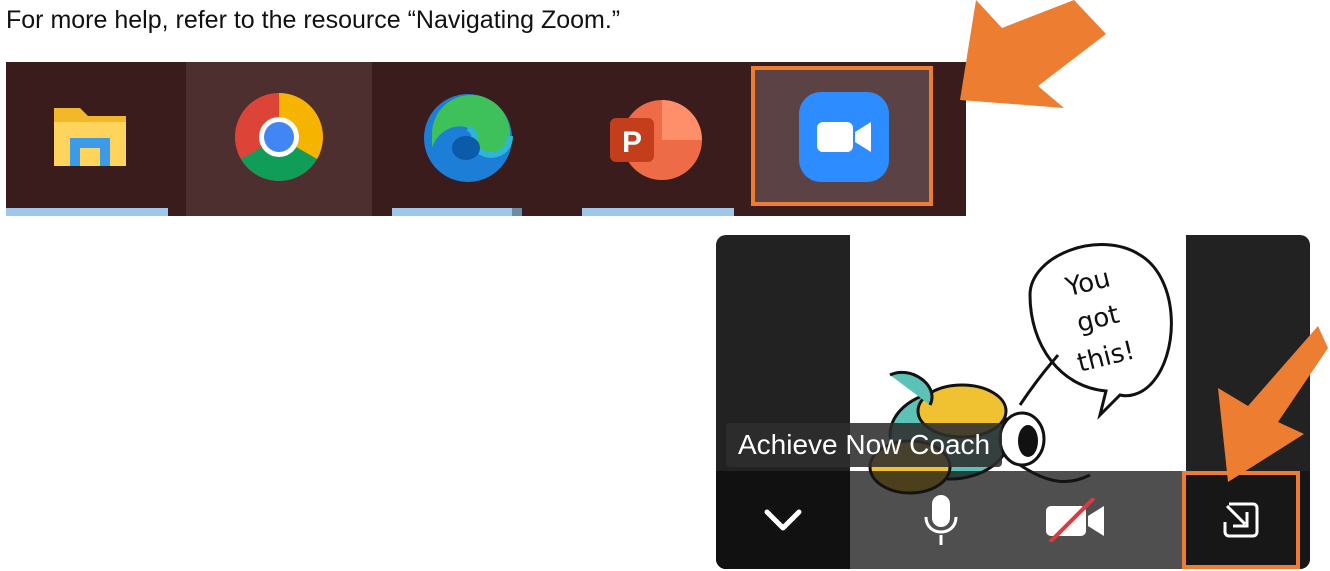 The width and height of the screenshot is (1330, 571). What do you see at coordinates (632, 142) in the screenshot?
I see `svg-text: P` at bounding box center [632, 142].